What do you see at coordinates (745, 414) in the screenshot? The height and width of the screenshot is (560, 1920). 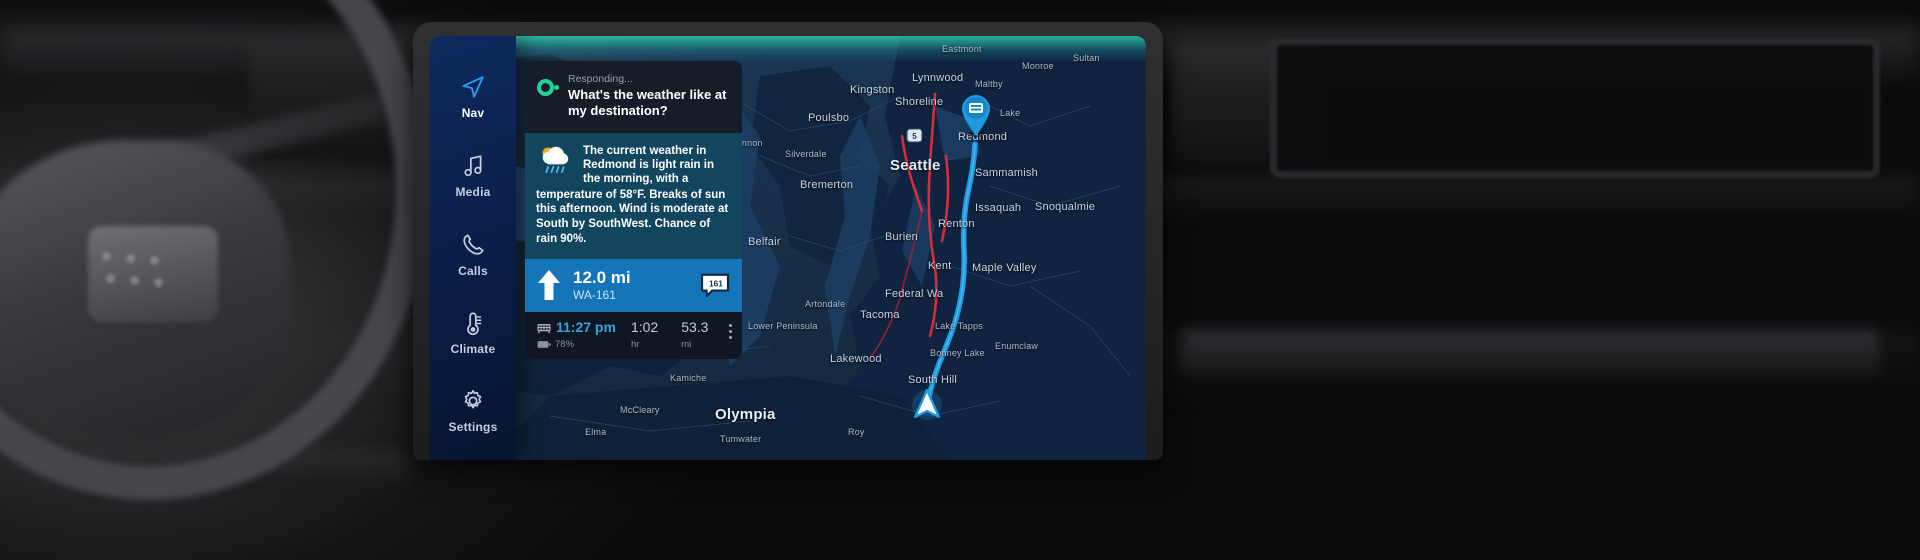 I see `map-place-label: Olympia` at bounding box center [745, 414].